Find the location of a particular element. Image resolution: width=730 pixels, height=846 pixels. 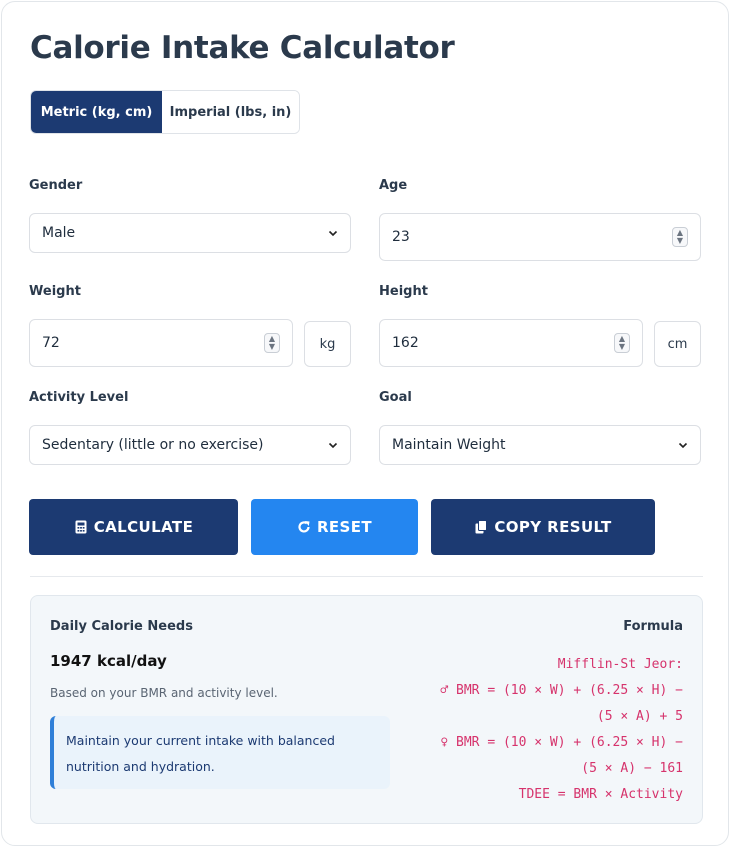

formula-line: ♂ BMR = (10 × W) + (6.25 × H) − is located at coordinates (561, 690).